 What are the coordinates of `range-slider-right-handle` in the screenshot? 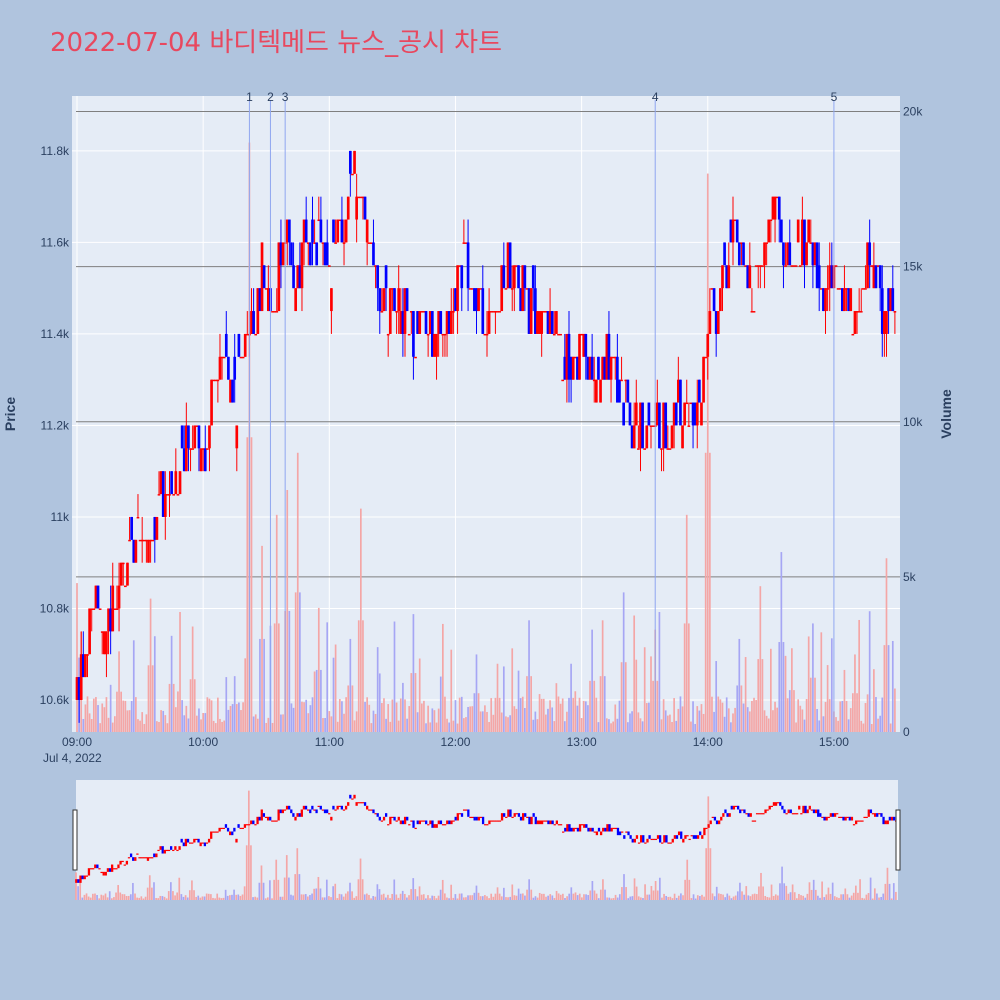 It's located at (898, 840).